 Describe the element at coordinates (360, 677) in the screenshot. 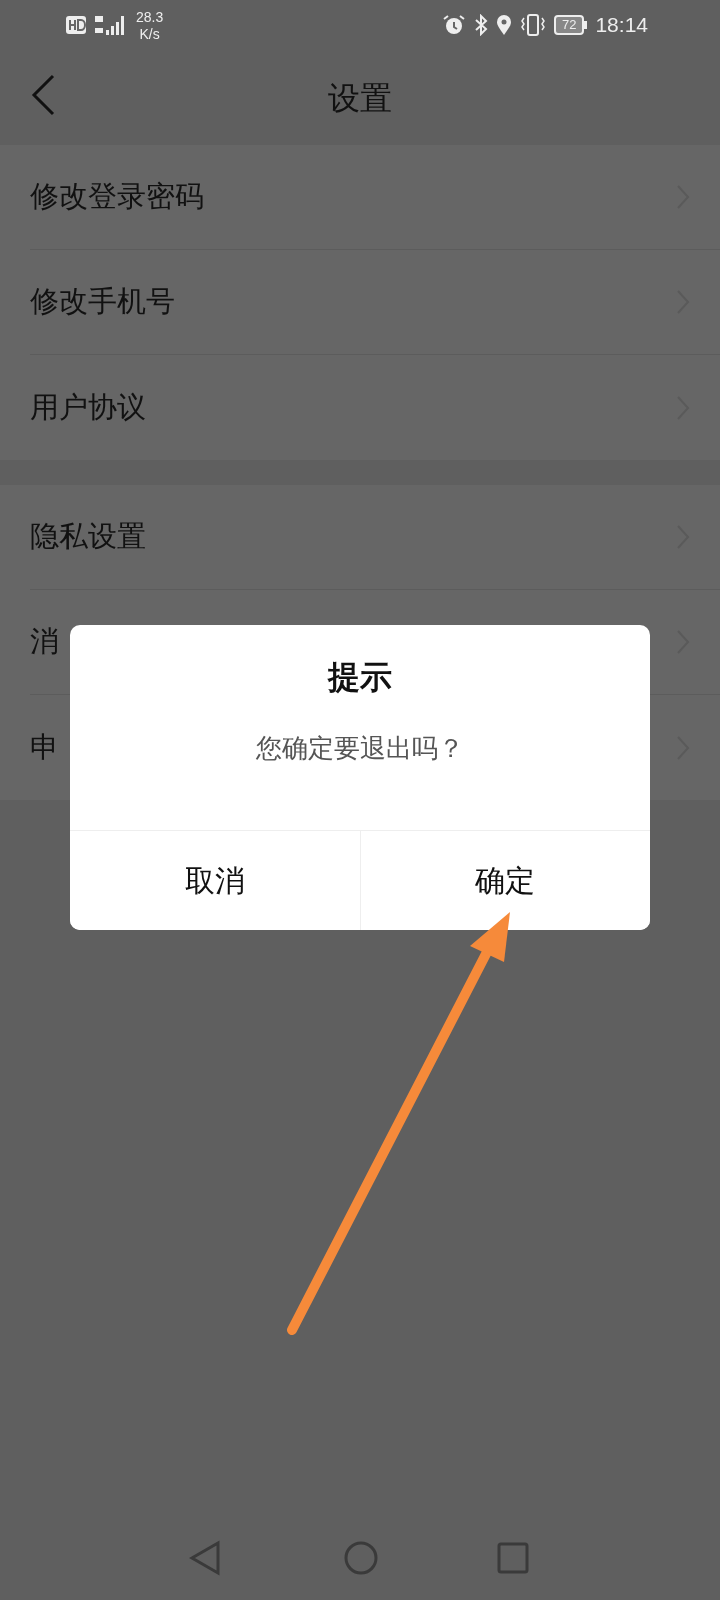

I see `dialog-title: 提示` at that location.